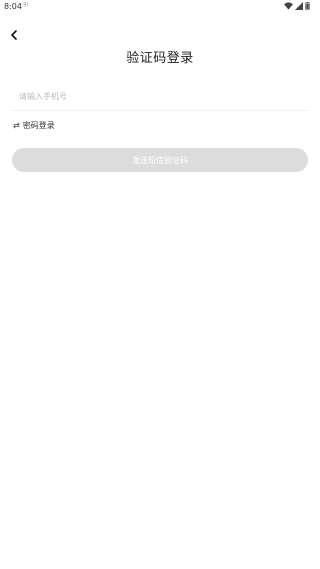 The width and height of the screenshot is (320, 569). I want to click on page-title: 验证码登录, so click(160, 58).